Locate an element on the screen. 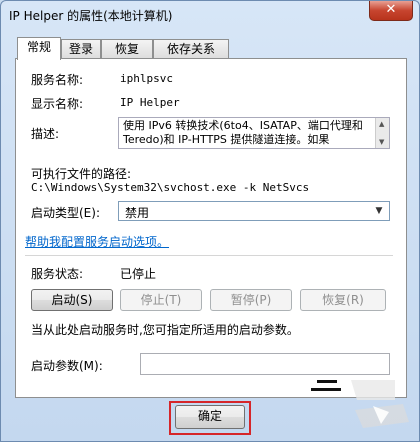 This screenshot has height=442, width=420. service-name-value: iphlpsvc is located at coordinates (146, 78).